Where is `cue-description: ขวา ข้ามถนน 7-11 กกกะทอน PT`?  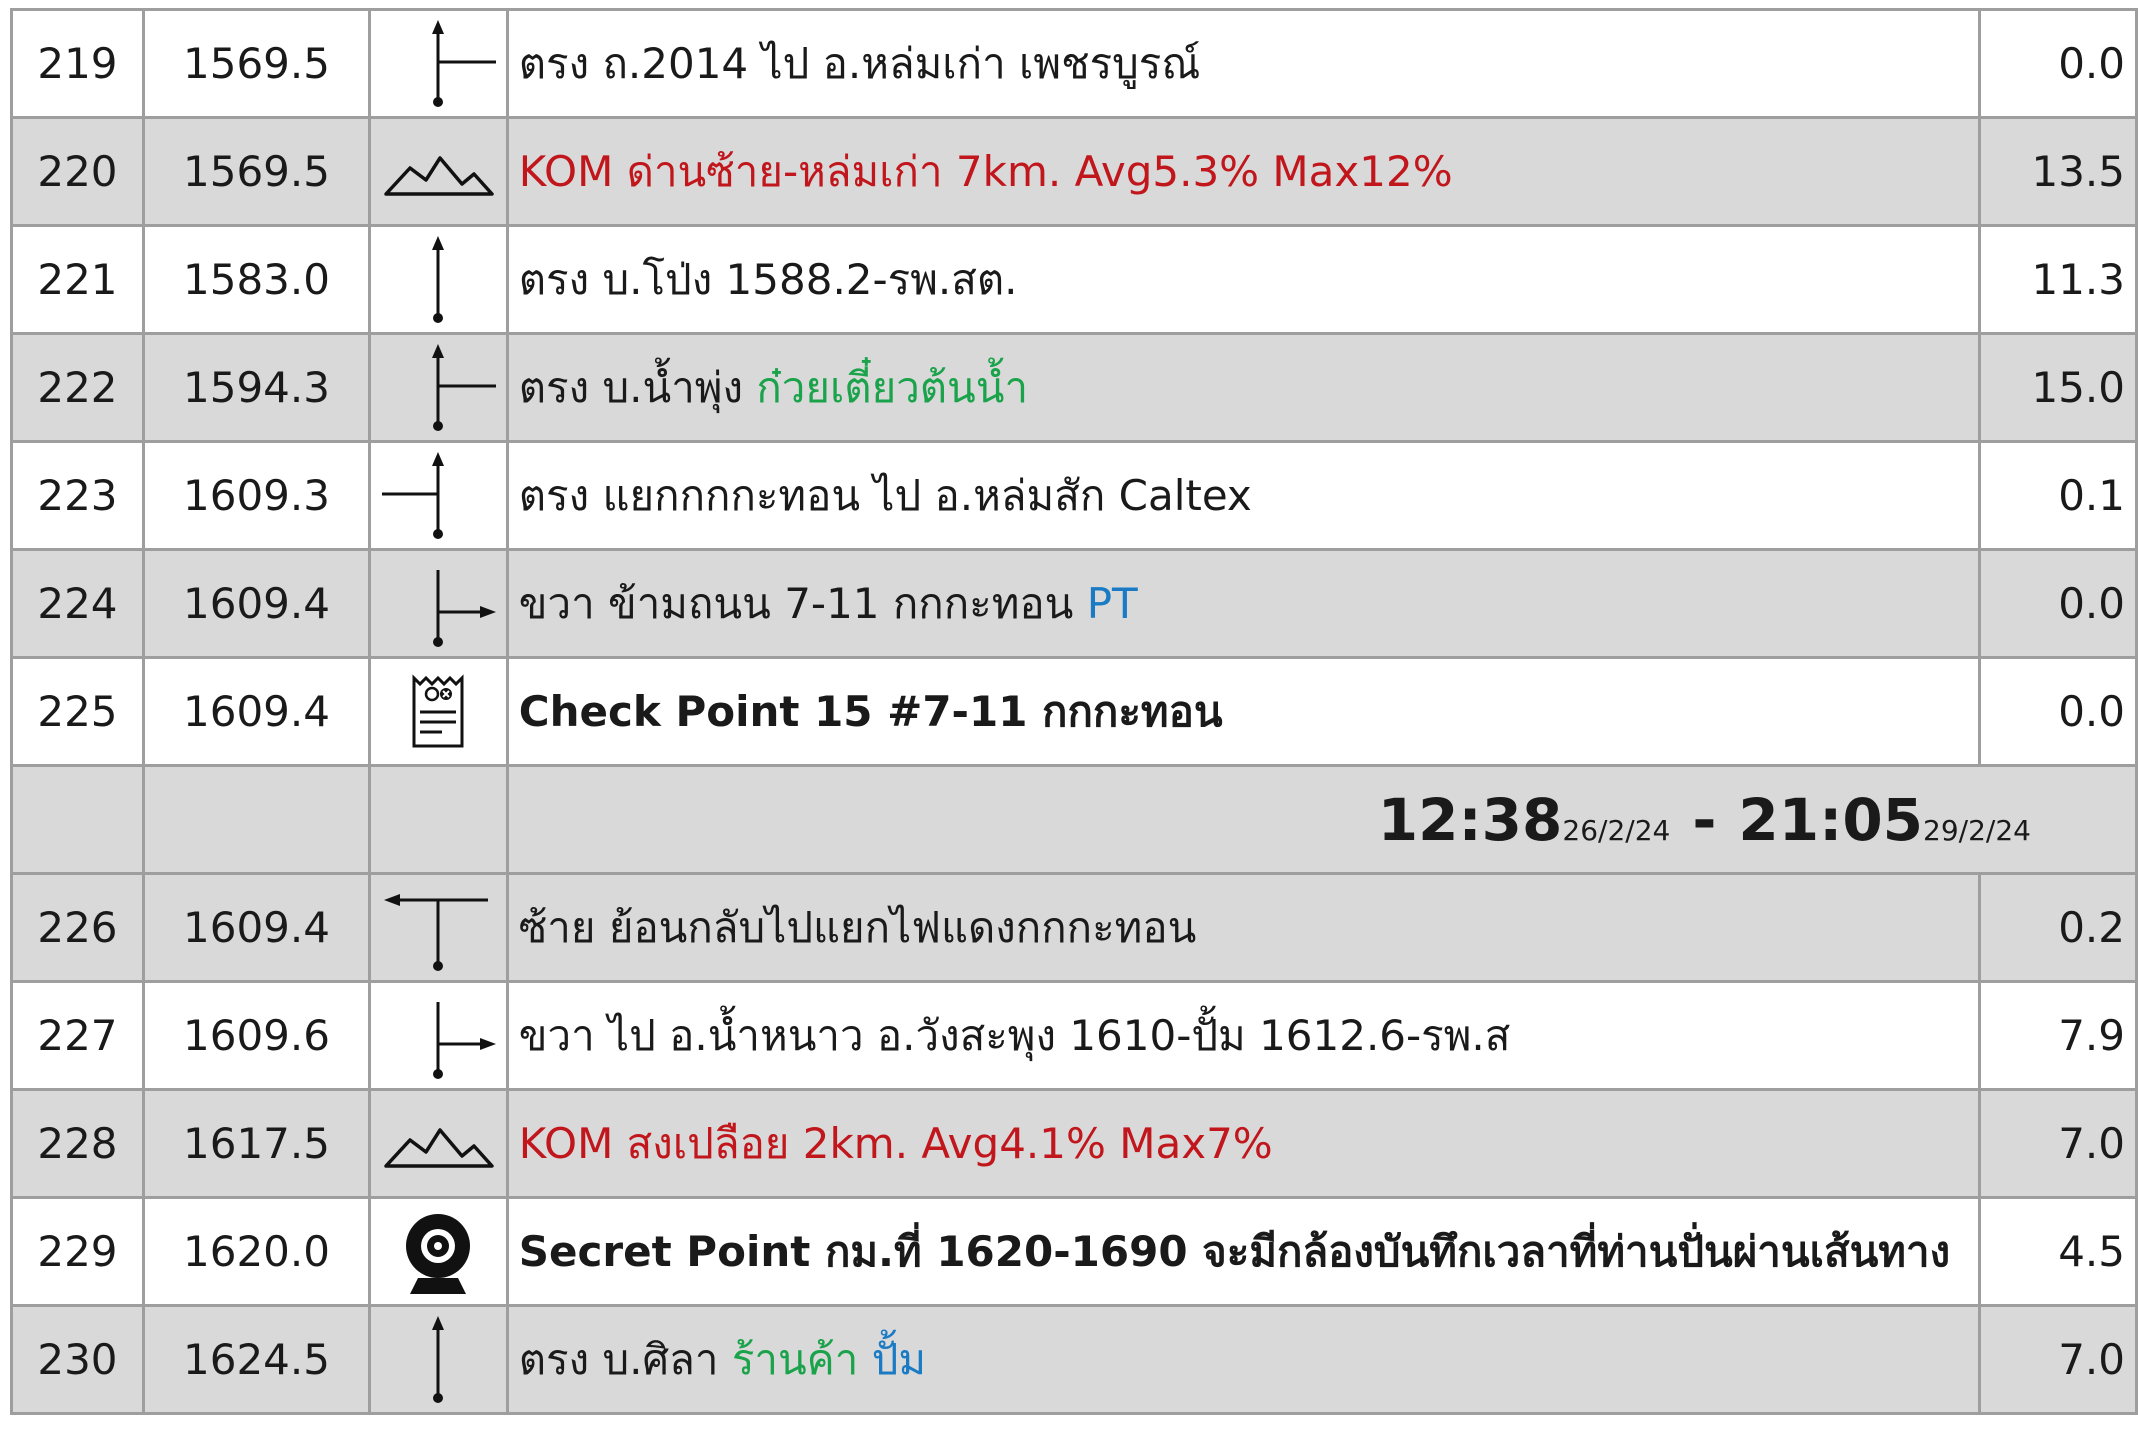
cue-description: ขวา ข้ามถนน 7-11 กกกะทอน PT is located at coordinates (1243, 603).